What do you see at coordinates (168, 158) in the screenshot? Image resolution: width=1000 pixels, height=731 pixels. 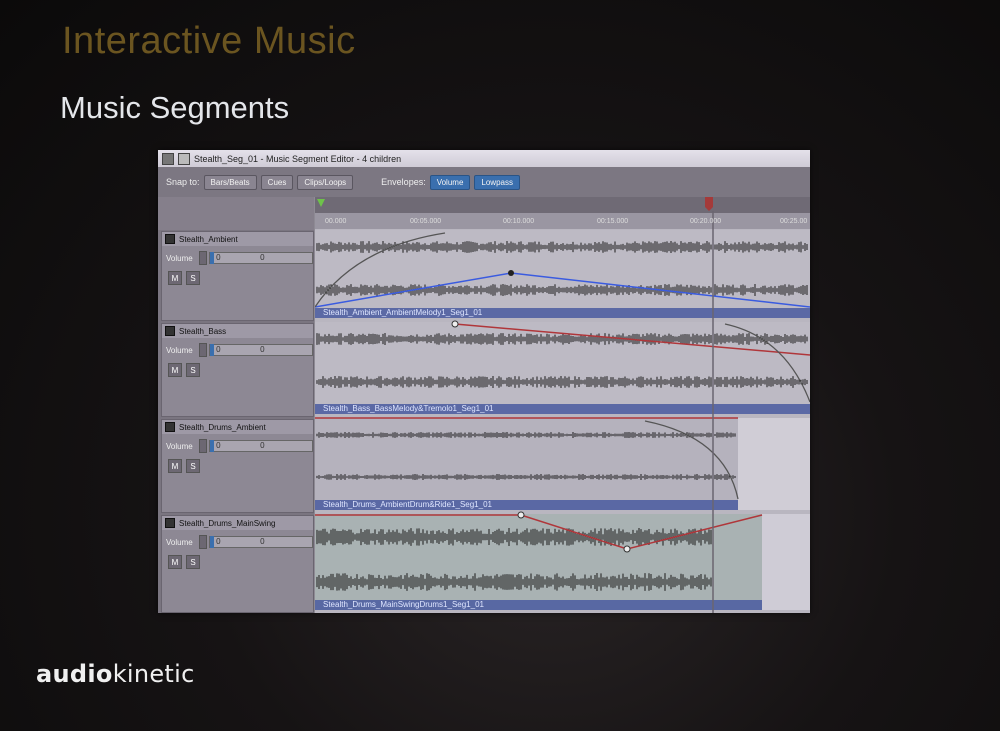 I see `app-icon` at bounding box center [168, 158].